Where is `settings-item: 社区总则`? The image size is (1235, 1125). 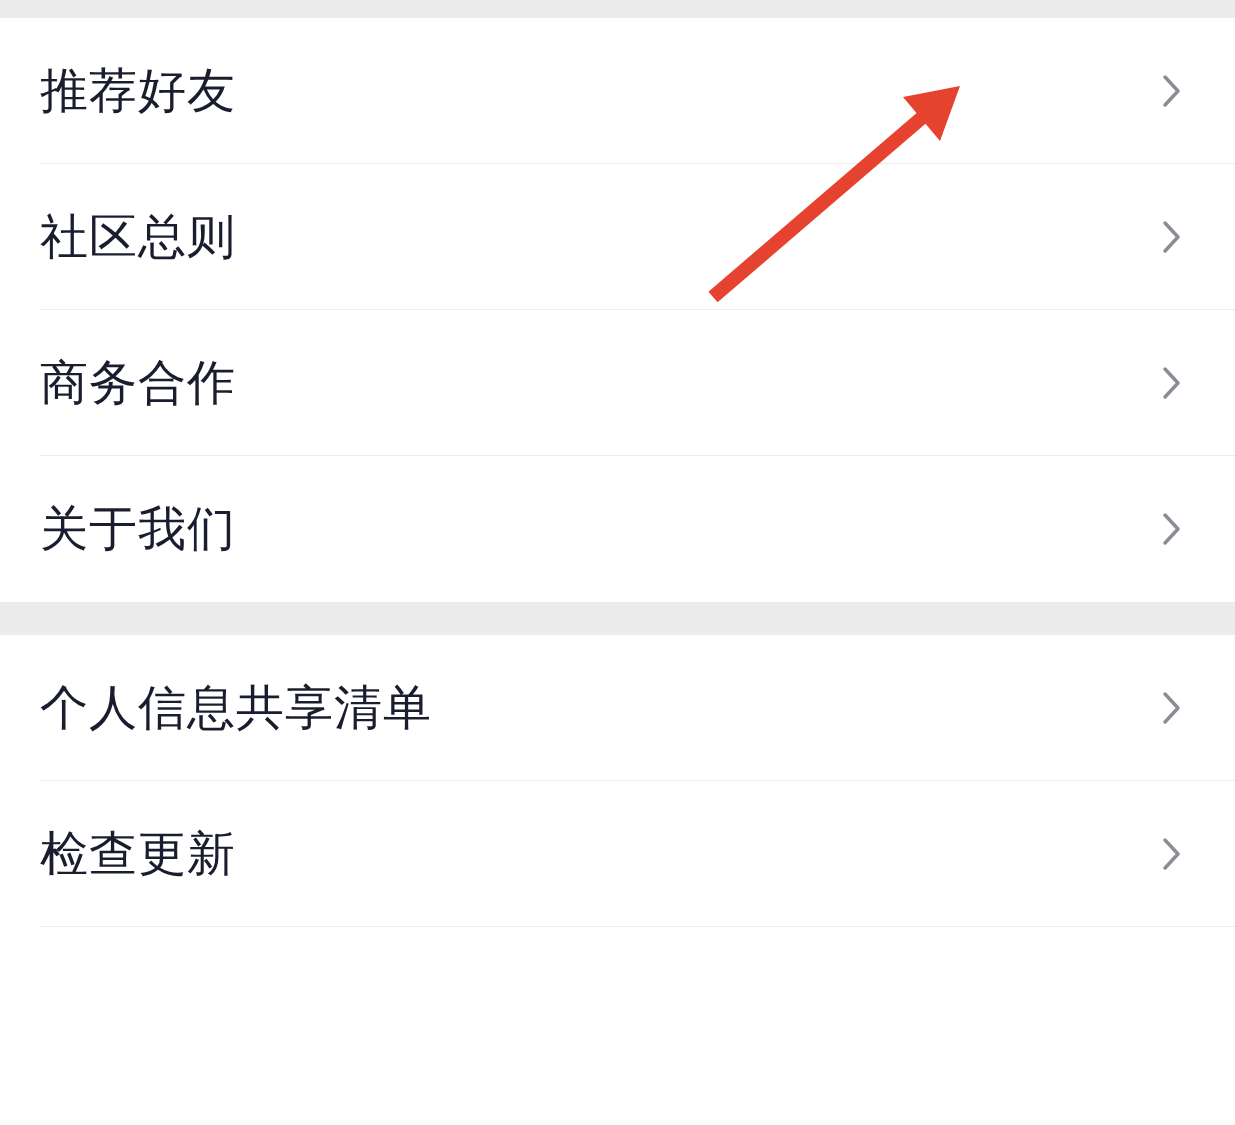 settings-item: 社区总则 is located at coordinates (637, 237).